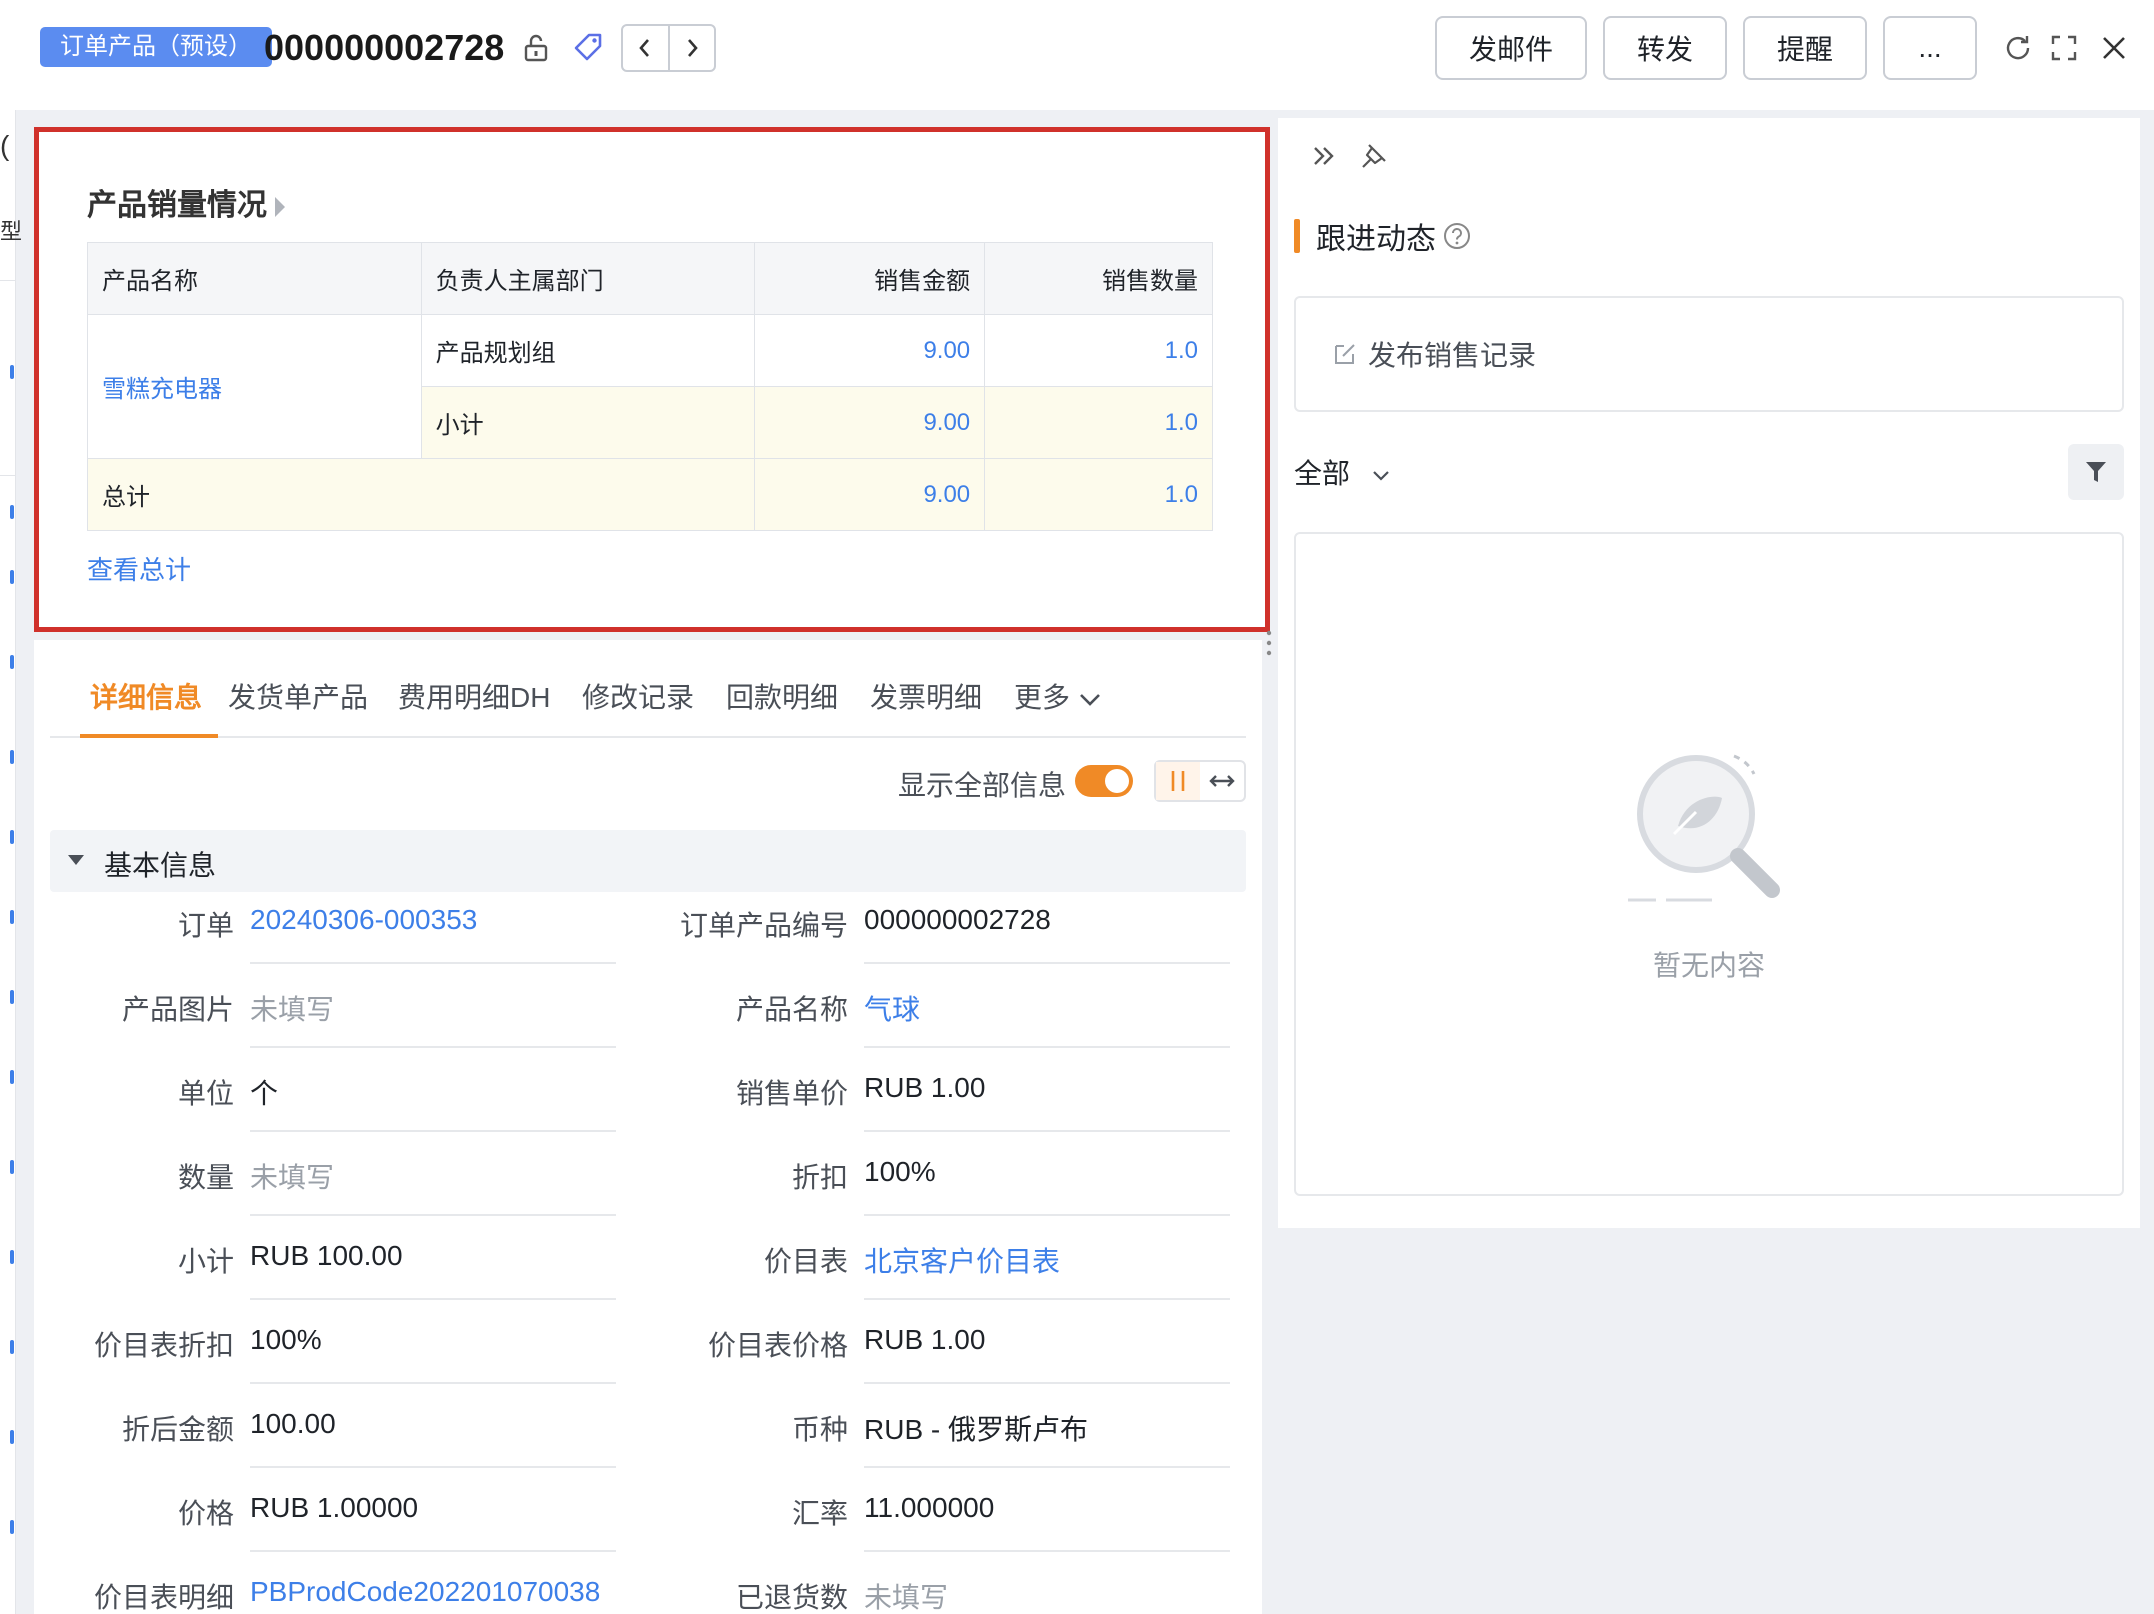  I want to click on subtotal-qty: 1.0, so click(1098, 422).